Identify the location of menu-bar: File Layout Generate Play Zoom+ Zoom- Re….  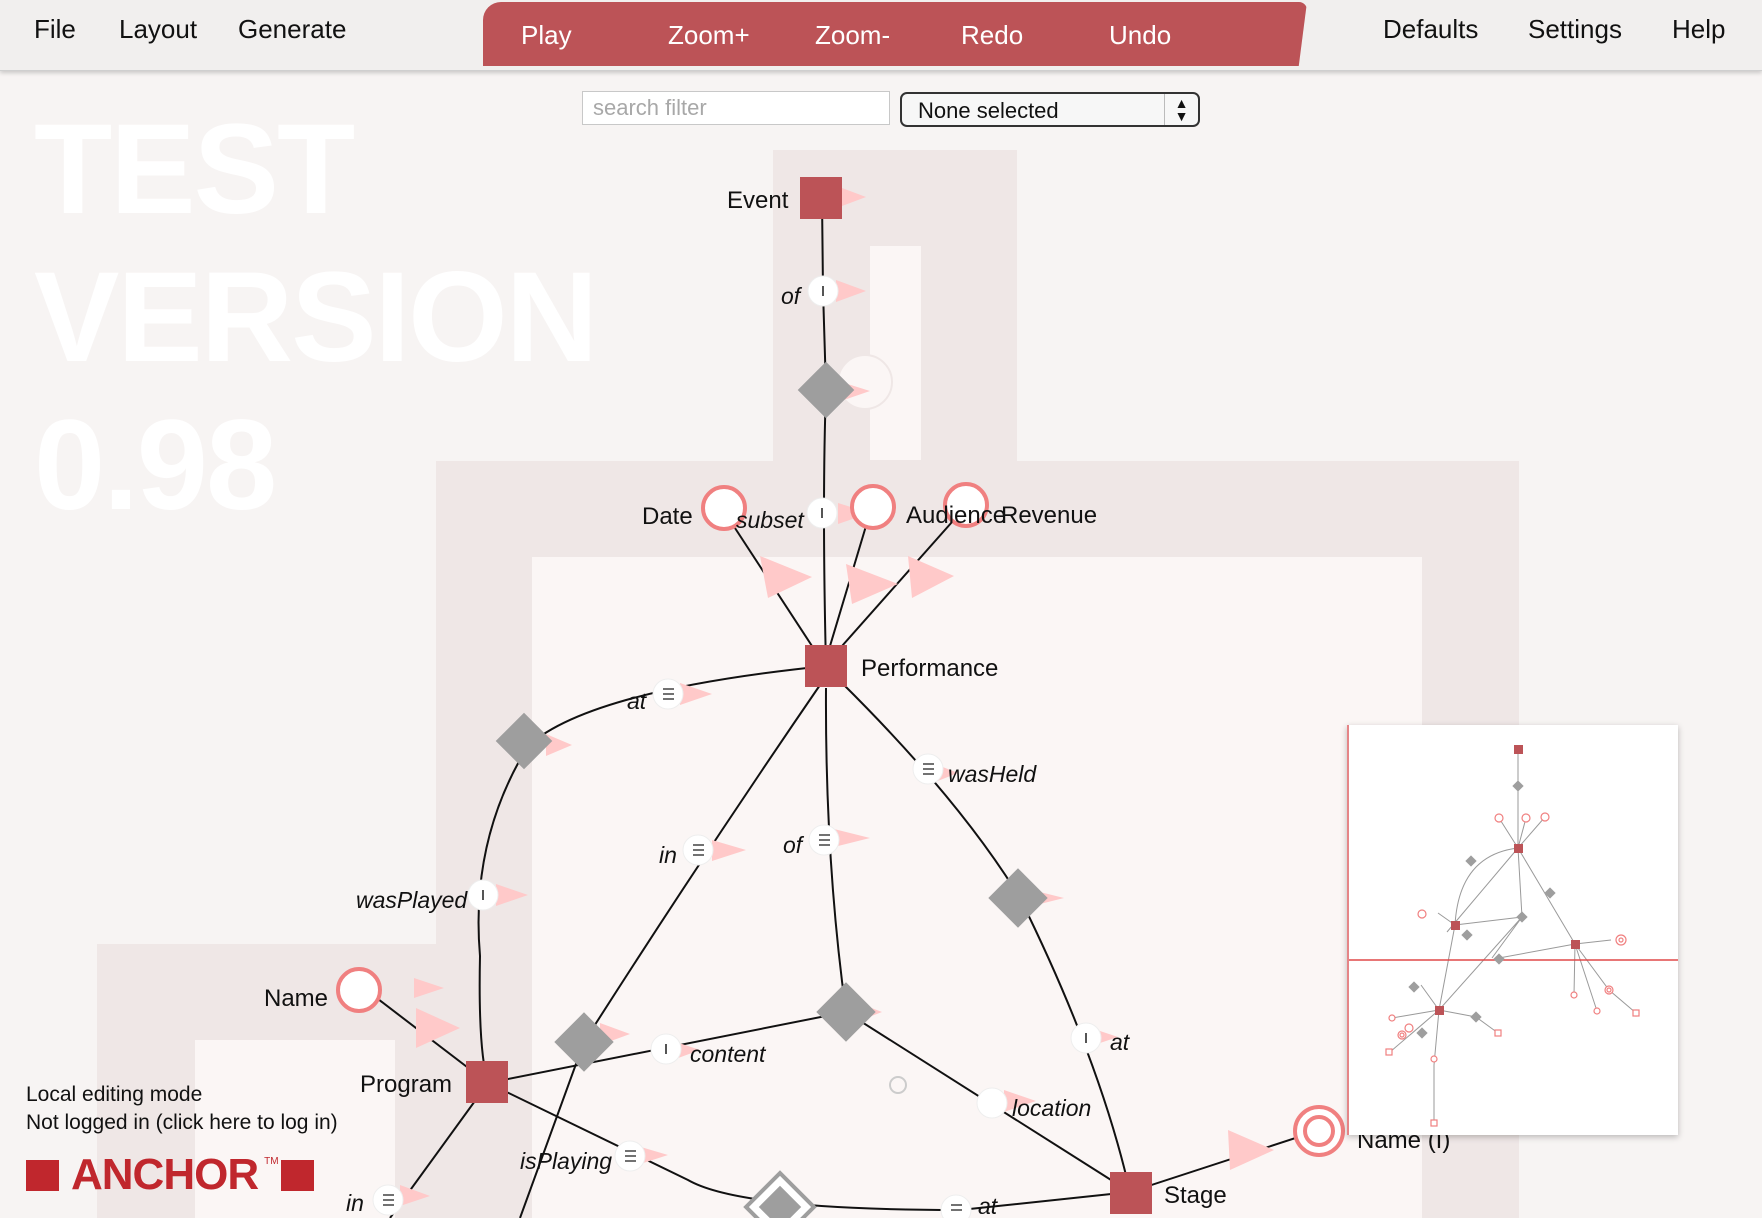
(881, 35).